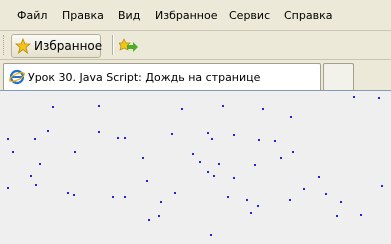  I want to click on menu-bar: Файл Правка Вид Избранное Сервис Справка, so click(195, 15).